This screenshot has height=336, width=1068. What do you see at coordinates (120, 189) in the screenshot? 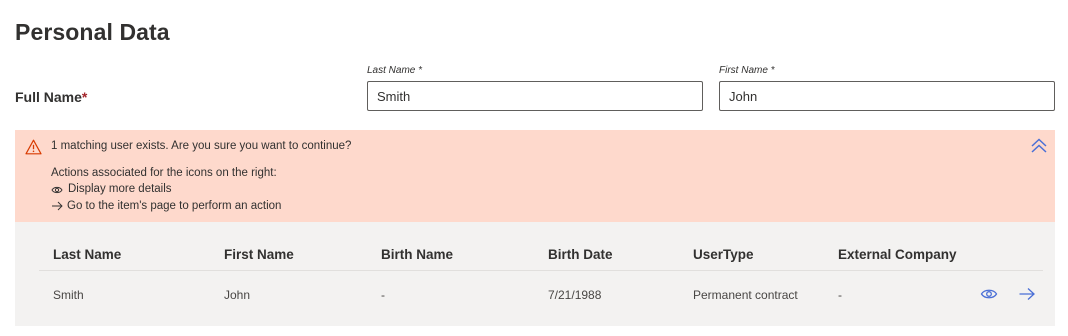
I see `eye-action-text: Display more details` at bounding box center [120, 189].